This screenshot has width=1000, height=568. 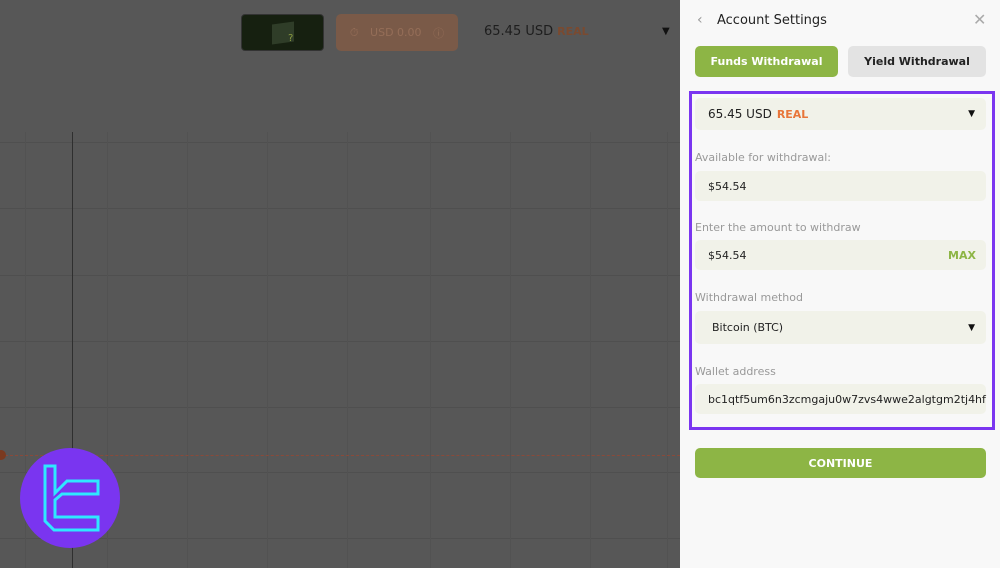 What do you see at coordinates (282, 32) in the screenshot?
I see `mystery-box-button: ?` at bounding box center [282, 32].